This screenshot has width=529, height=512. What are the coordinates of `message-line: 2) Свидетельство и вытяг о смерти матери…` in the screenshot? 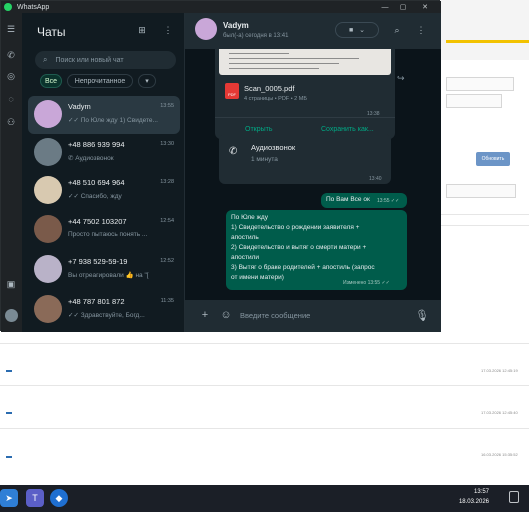 It's located at (299, 247).